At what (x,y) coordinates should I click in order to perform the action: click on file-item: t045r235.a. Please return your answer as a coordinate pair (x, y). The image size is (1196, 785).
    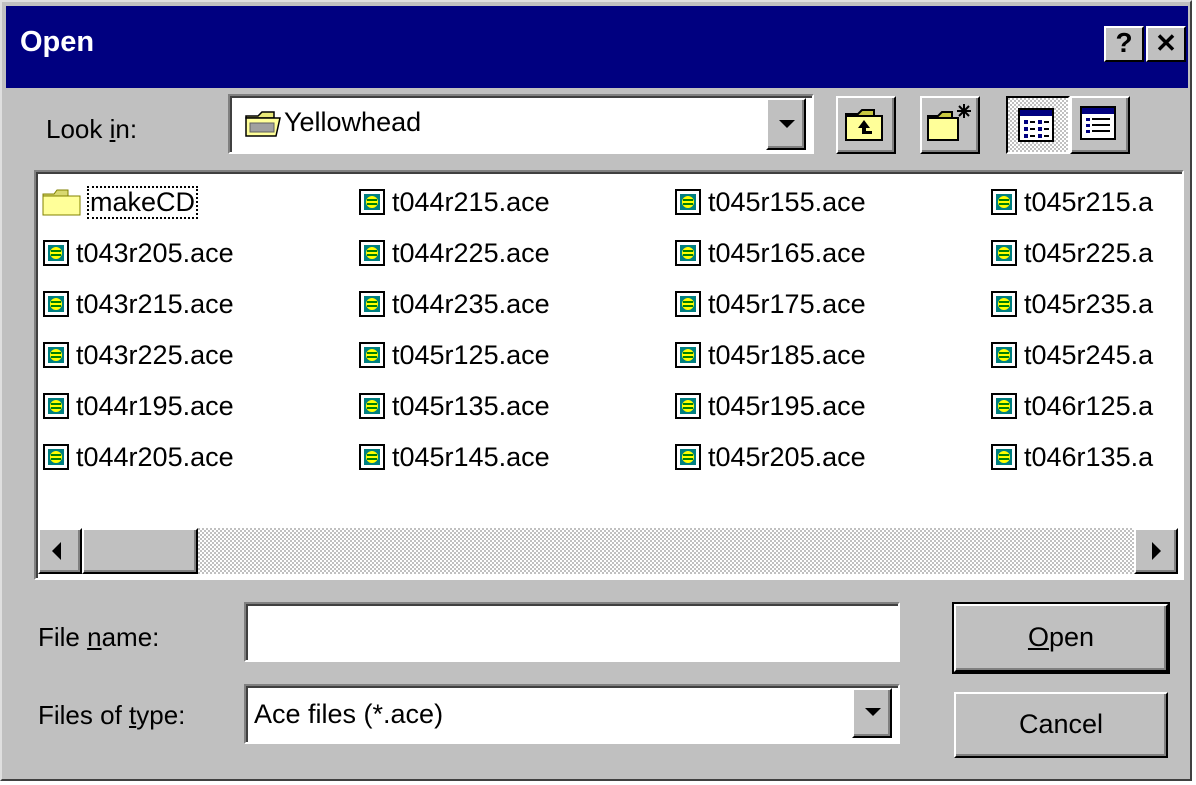
    Looking at the image, I should click on (1071, 304).